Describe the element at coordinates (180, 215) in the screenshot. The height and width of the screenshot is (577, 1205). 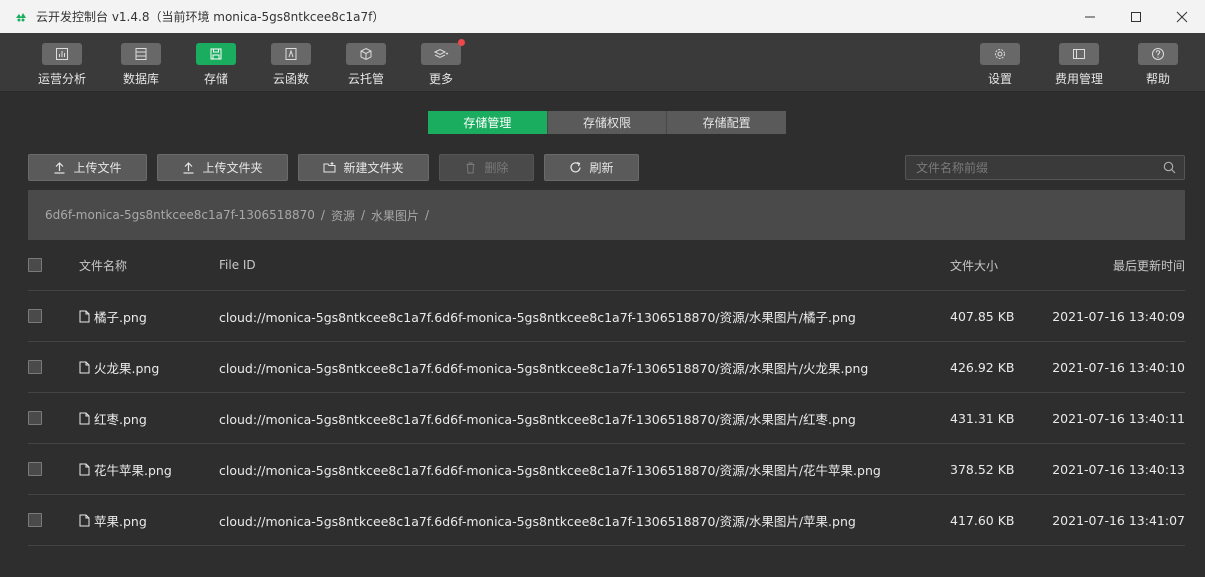
I see `breadcrumb-item-bucket: 6d6f-monica-5gs8ntkcee8c1a7f-1306518870` at that location.